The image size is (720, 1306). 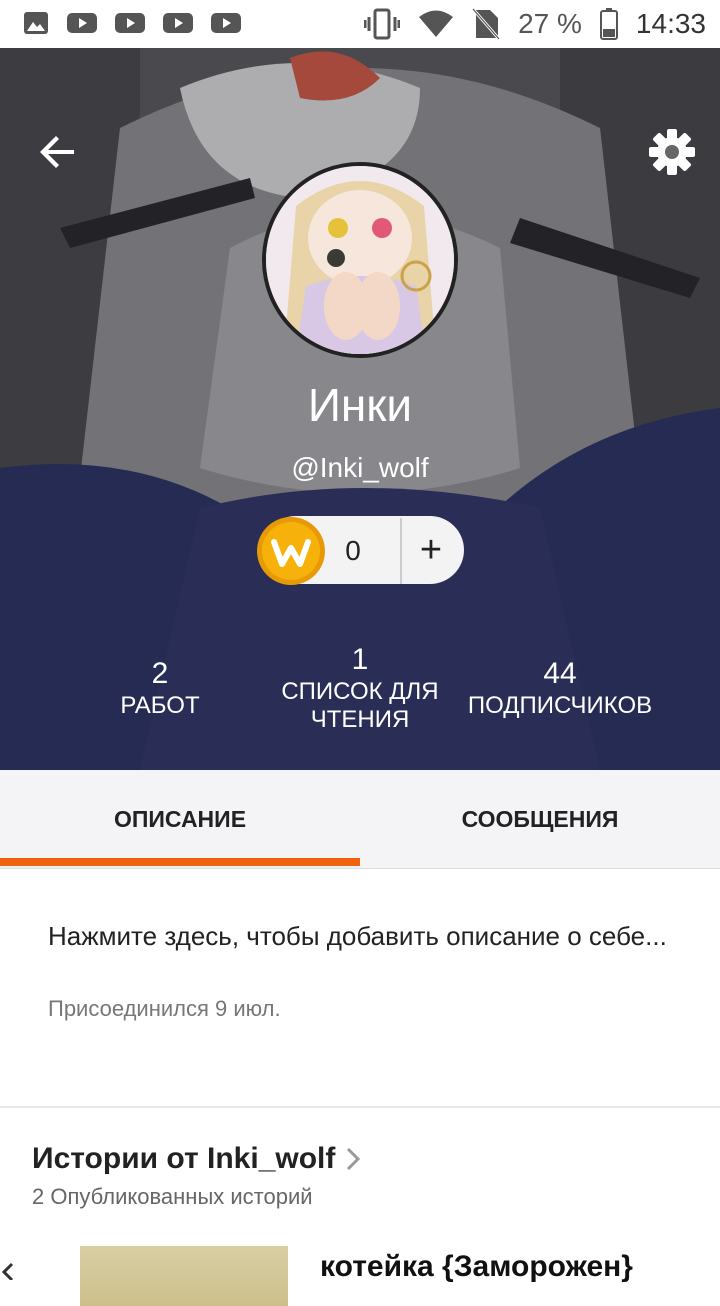 I want to click on active-tab-indicator, so click(x=180, y=862).